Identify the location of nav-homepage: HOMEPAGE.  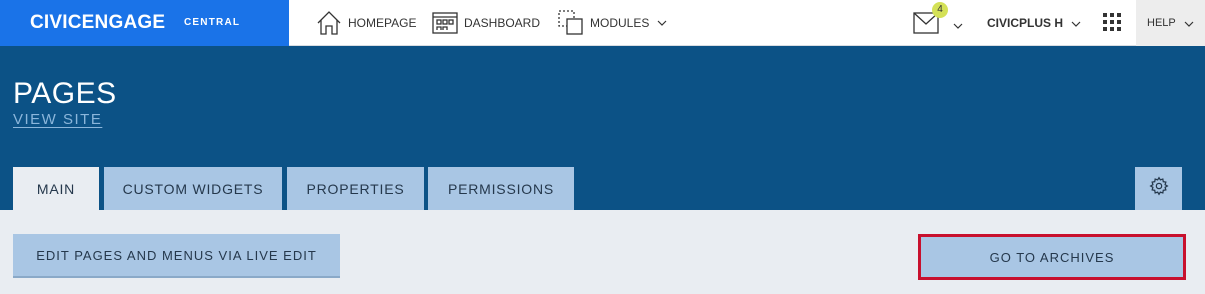
(366, 23).